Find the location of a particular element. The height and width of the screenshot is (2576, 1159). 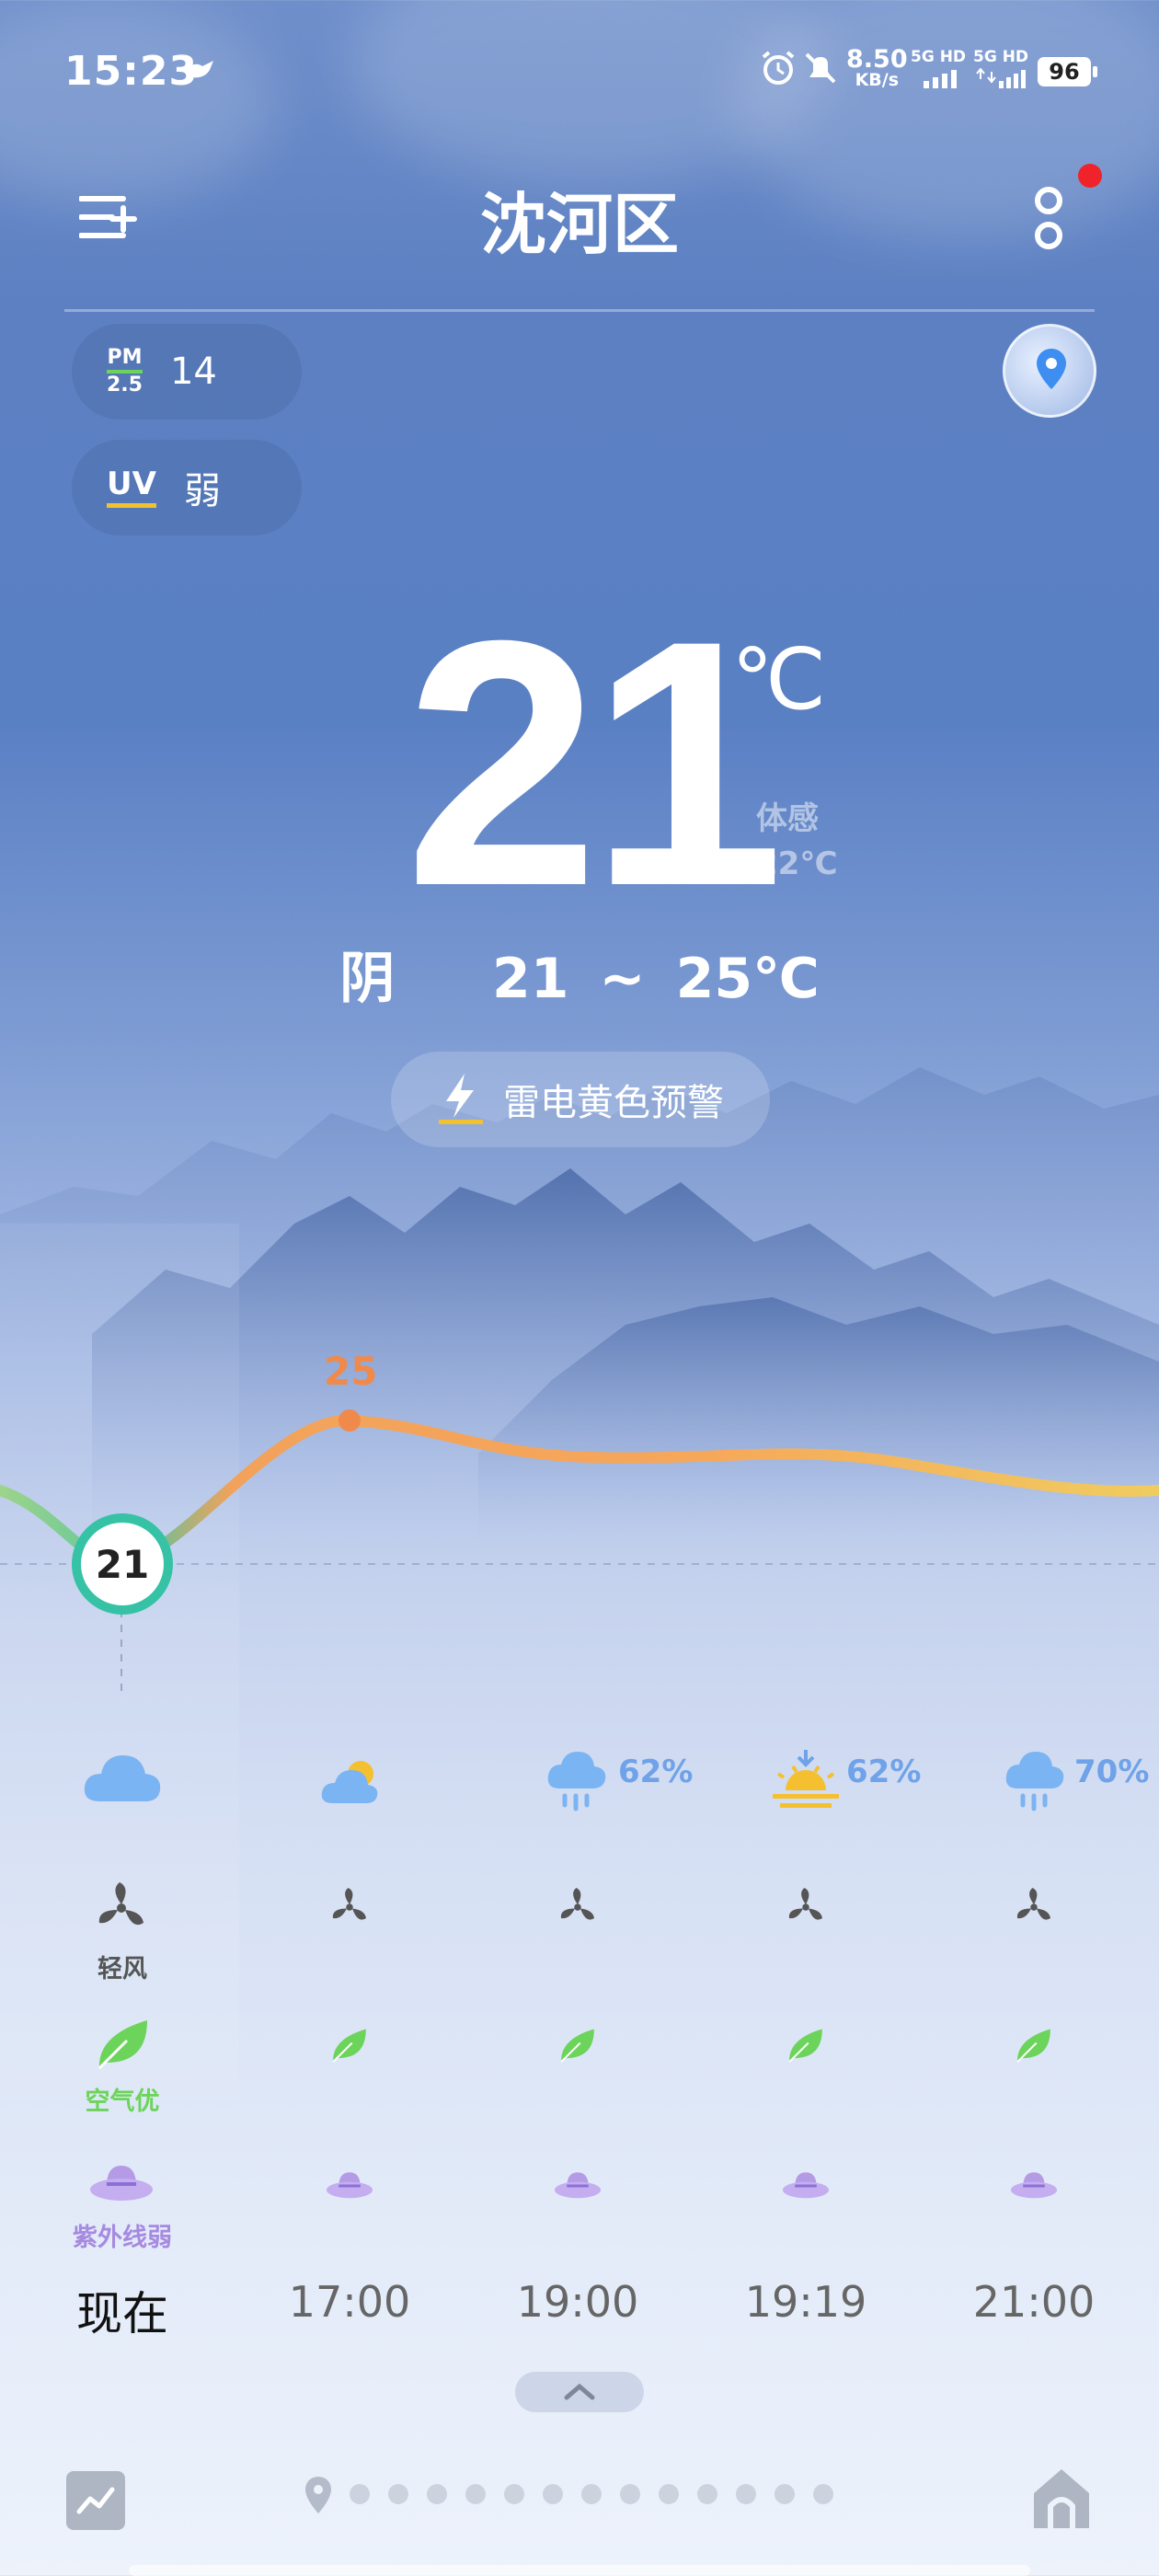

uv-index-label: 紫外线弱 is located at coordinates (122, 2238).